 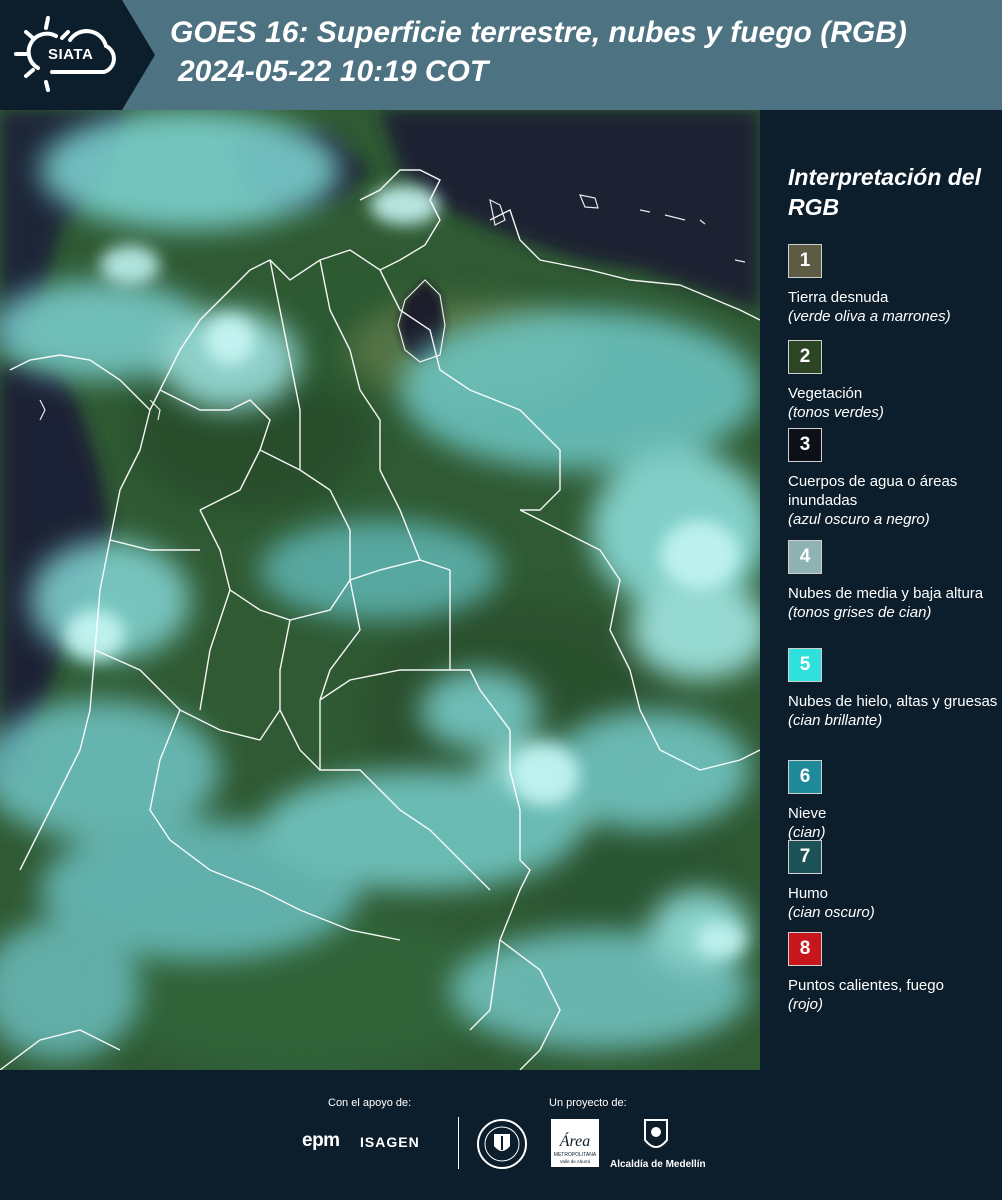 What do you see at coordinates (838, 297) in the screenshot?
I see `legend-label: Tierra desnuda` at bounding box center [838, 297].